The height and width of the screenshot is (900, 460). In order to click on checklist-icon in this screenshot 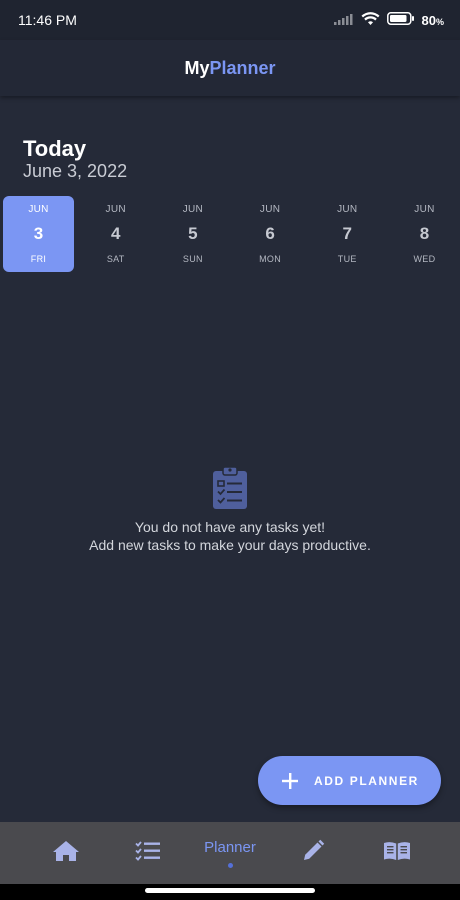, I will do `click(148, 853)`.